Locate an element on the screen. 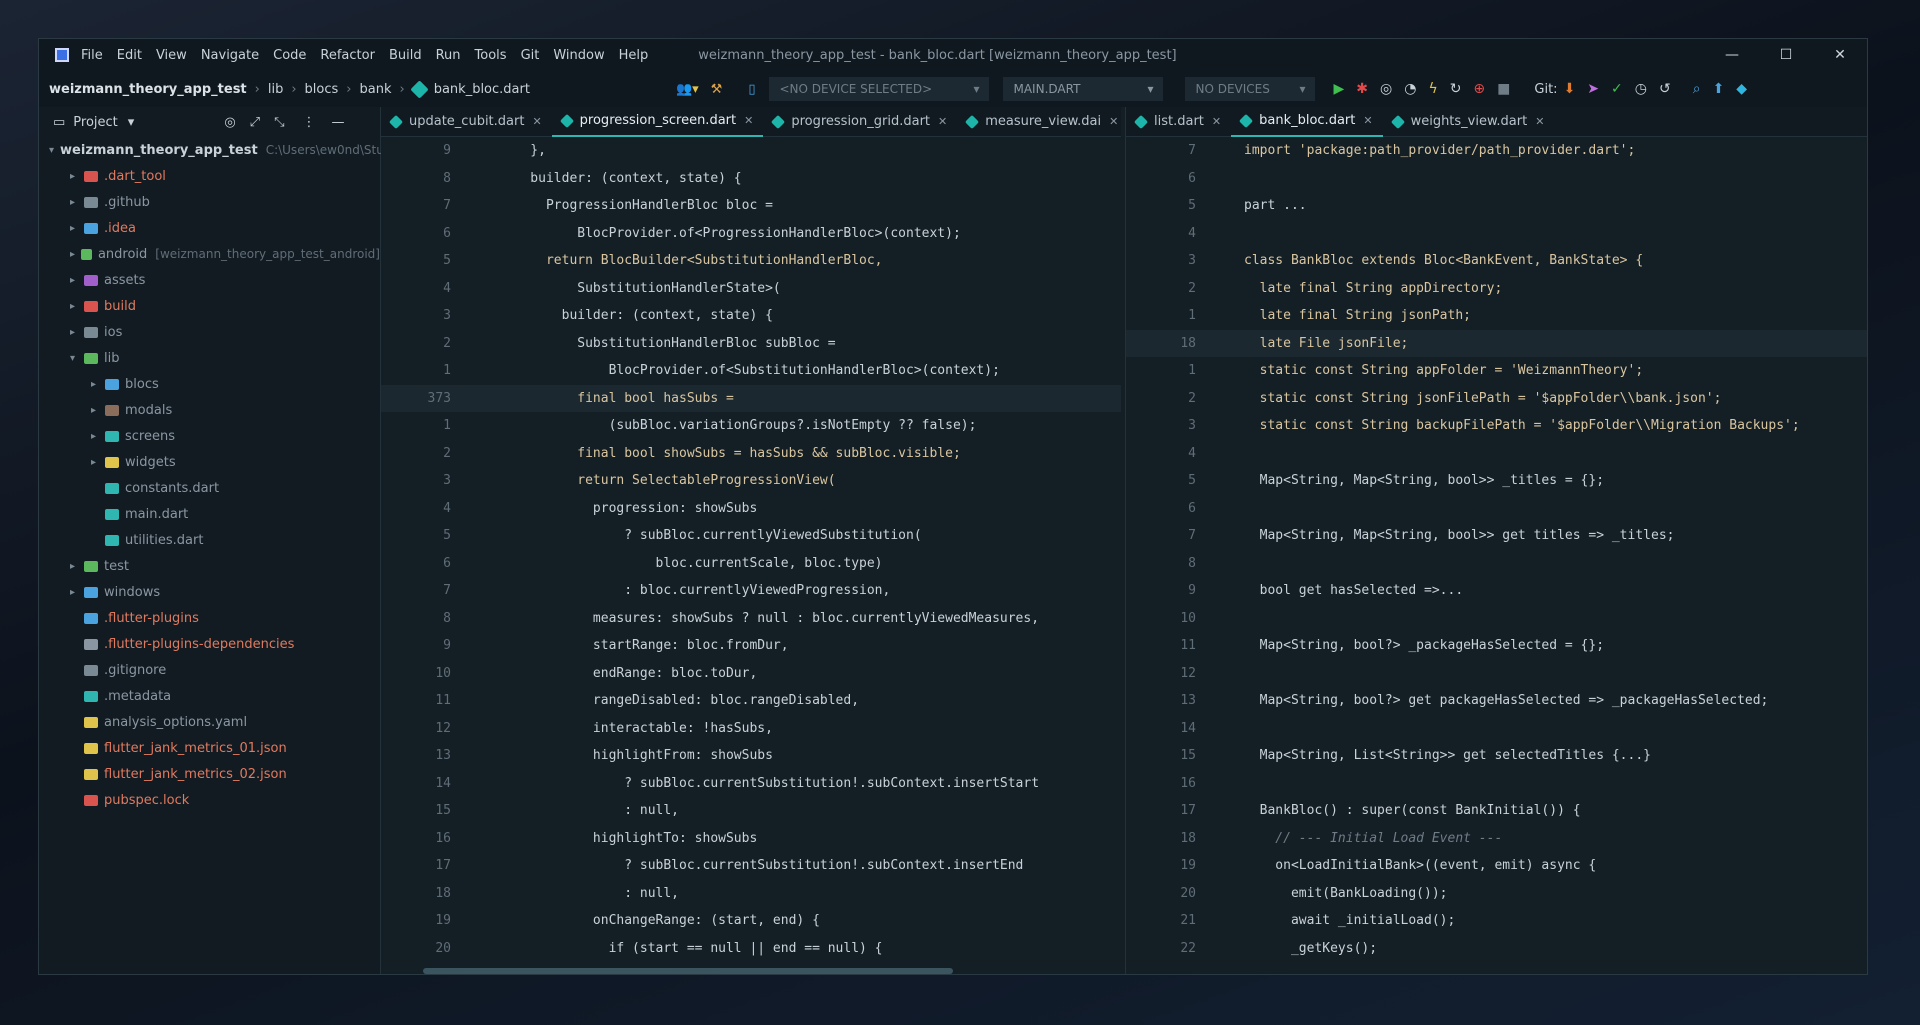 This screenshot has width=1920, height=1025. chevron-icon: ▾ is located at coordinates (51, 150).